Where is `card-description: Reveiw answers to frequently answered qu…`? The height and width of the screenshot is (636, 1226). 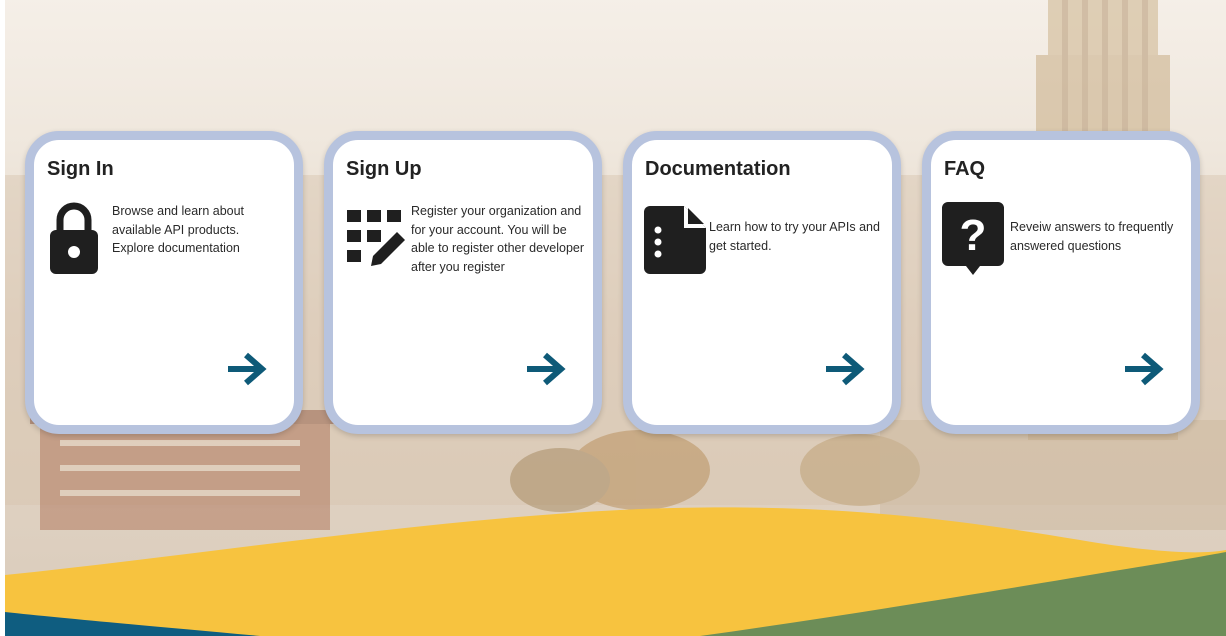
card-description: Reveiw answers to frequently answered qu… is located at coordinates (1092, 236).